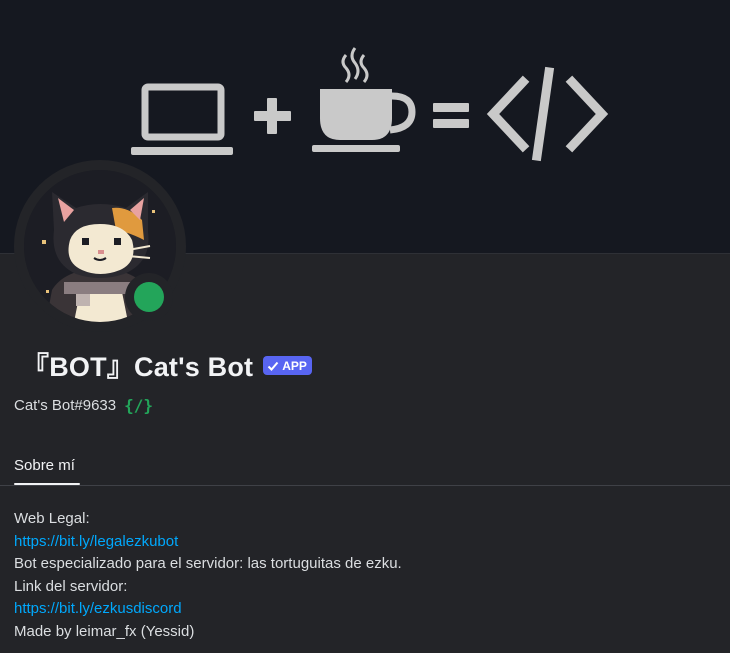 The image size is (730, 653). What do you see at coordinates (44, 465) in the screenshot?
I see `tab-about-me: Sobre mí` at bounding box center [44, 465].